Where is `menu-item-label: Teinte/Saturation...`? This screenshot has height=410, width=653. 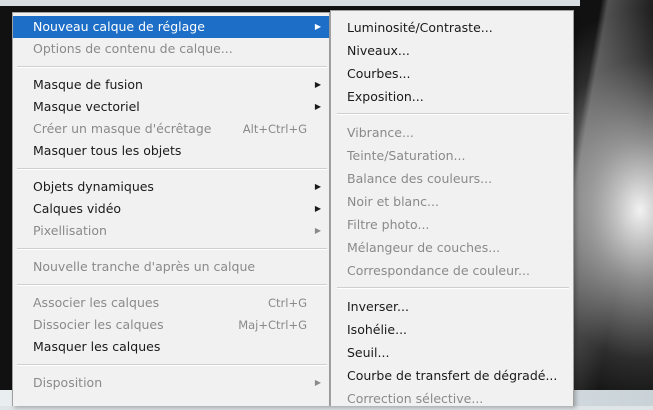 menu-item-label: Teinte/Saturation... is located at coordinates (406, 155).